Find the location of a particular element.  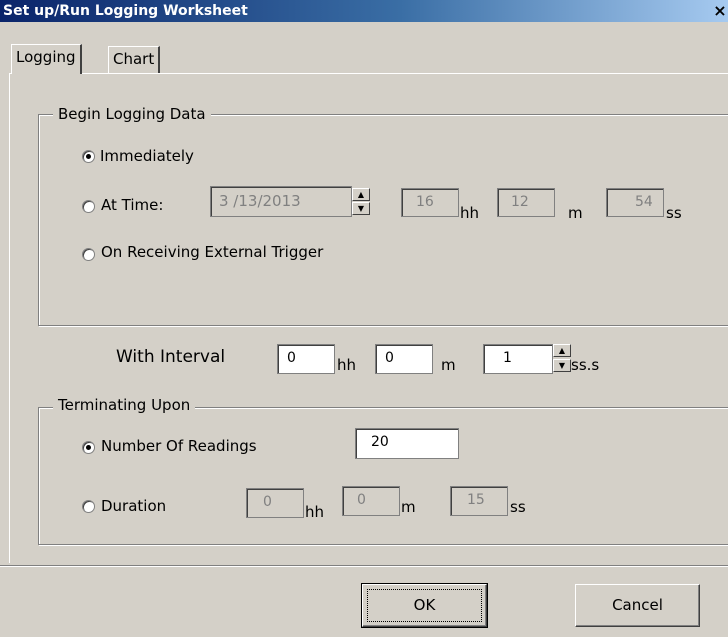

duration-second-field: 15 is located at coordinates (479, 501).